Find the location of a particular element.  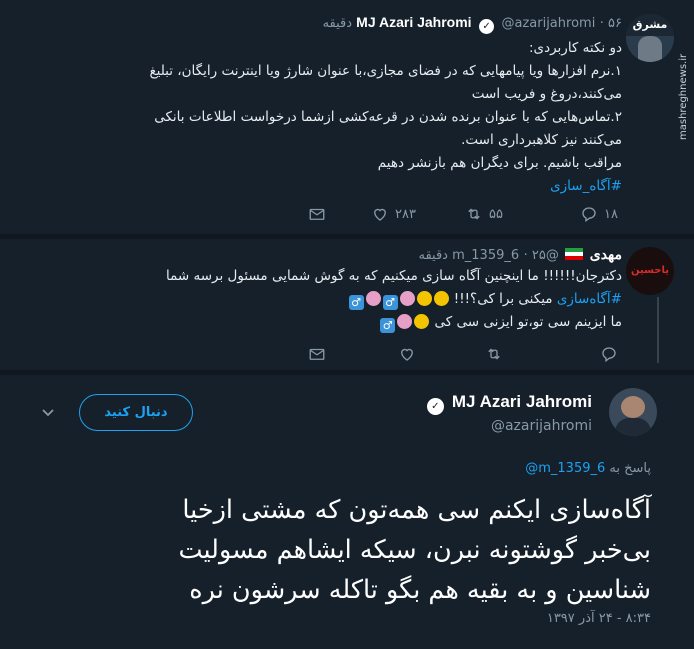

tweet-line: #آگاه‌سازی میکنی برا کی؟!!! ♂ ♂ is located at coordinates (394, 299).